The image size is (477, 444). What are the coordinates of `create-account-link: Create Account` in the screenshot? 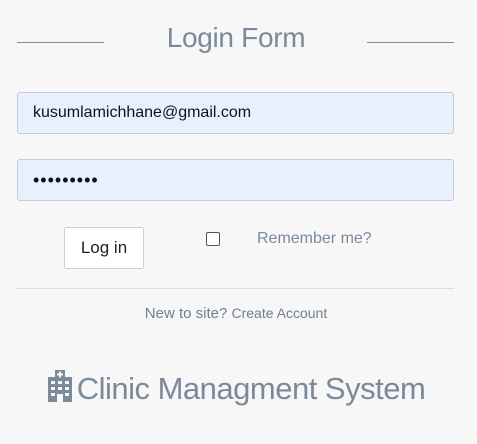 It's located at (279, 313).